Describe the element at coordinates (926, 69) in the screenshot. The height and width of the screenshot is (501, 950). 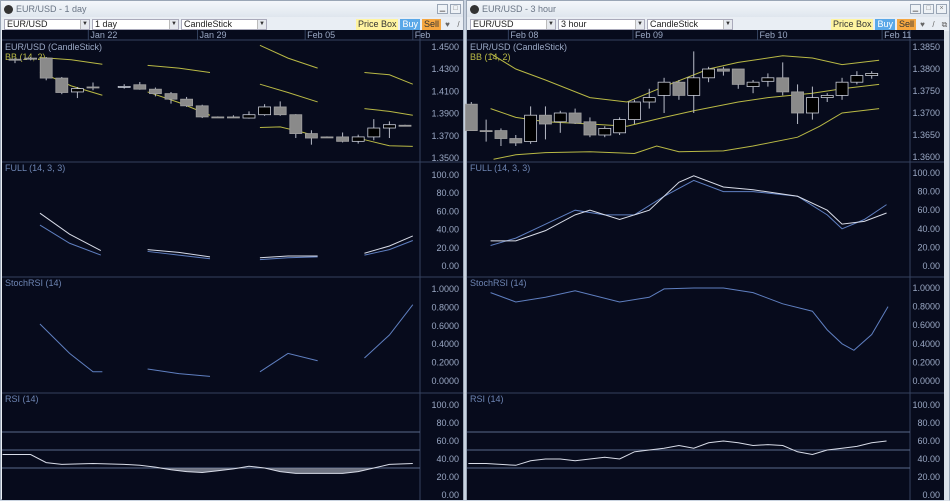
I see `price-axis-tick: 1.3800` at that location.